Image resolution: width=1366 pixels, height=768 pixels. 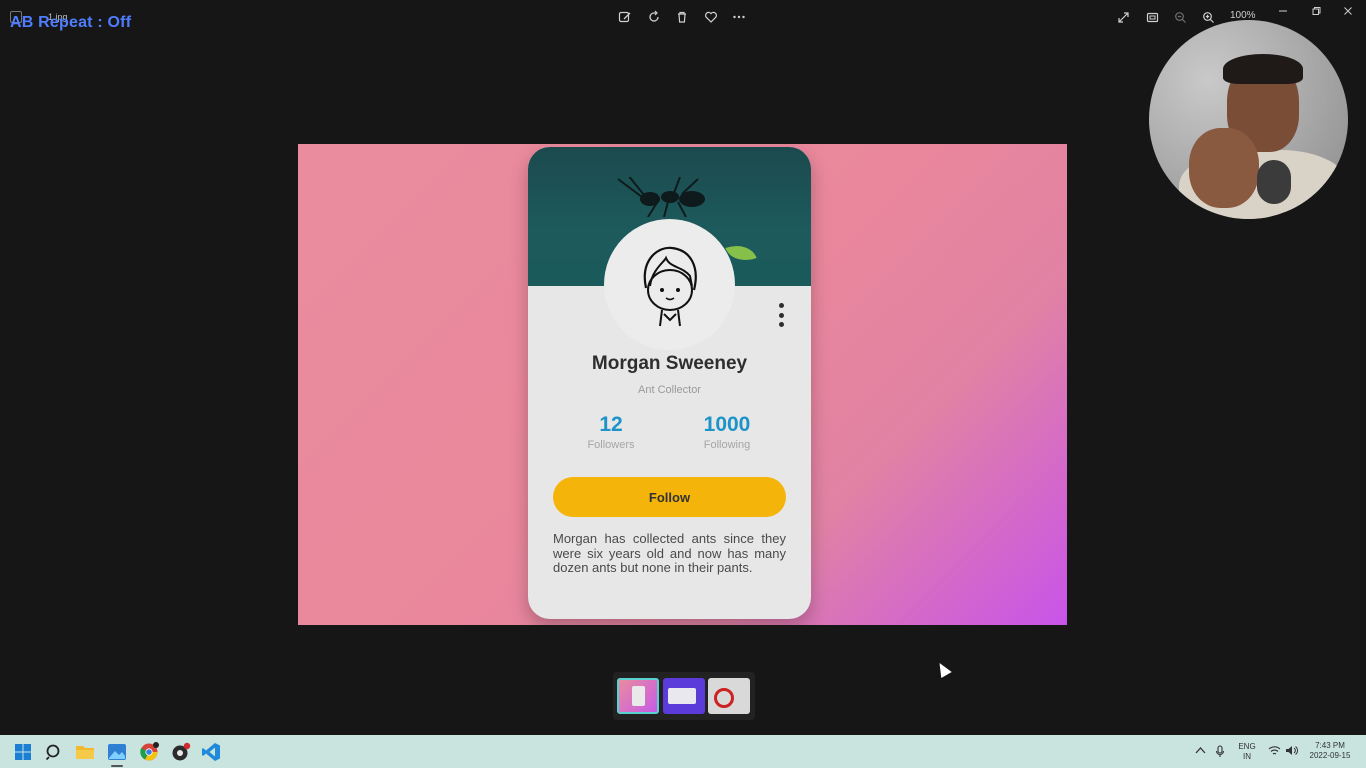 I want to click on app-icon, so click(x=181, y=752).